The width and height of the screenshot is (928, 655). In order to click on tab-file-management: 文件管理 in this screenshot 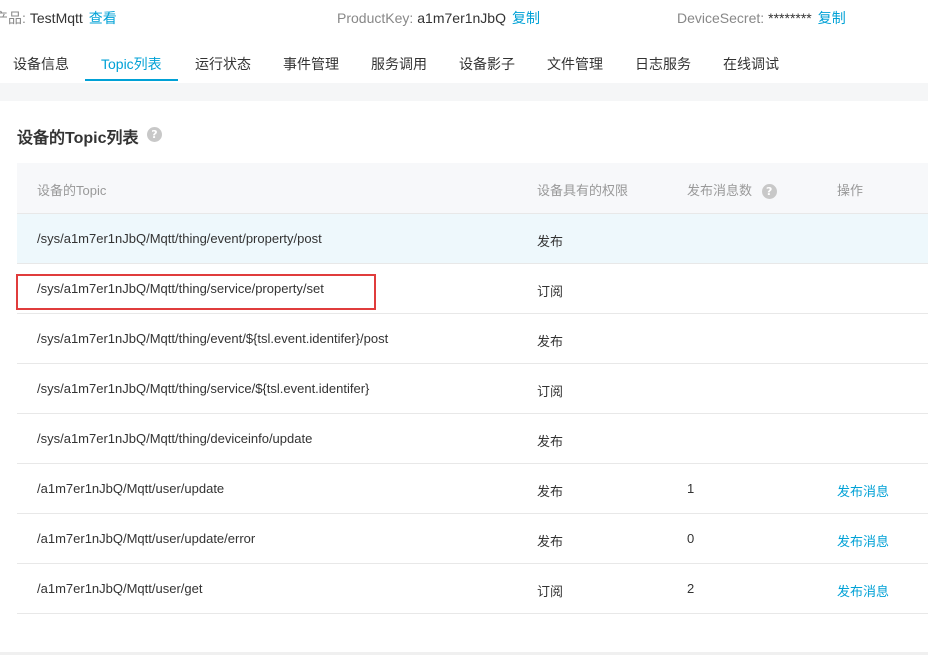, I will do `click(575, 64)`.